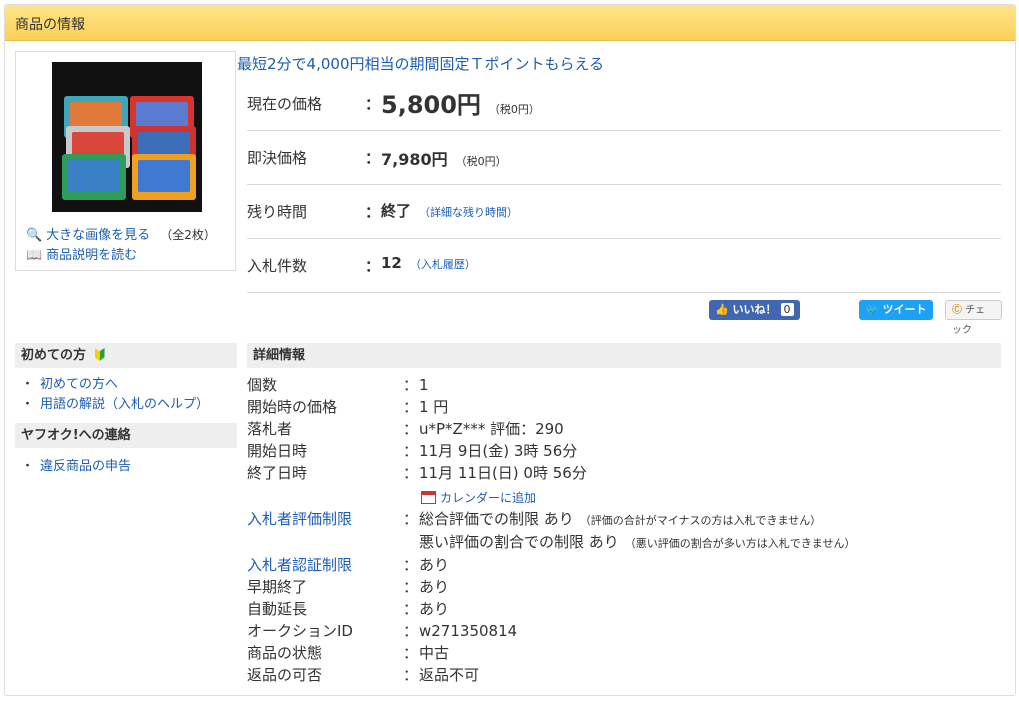 The image size is (1019, 703). I want to click on beginners-guide-link: 初めての方へ, so click(79, 384).